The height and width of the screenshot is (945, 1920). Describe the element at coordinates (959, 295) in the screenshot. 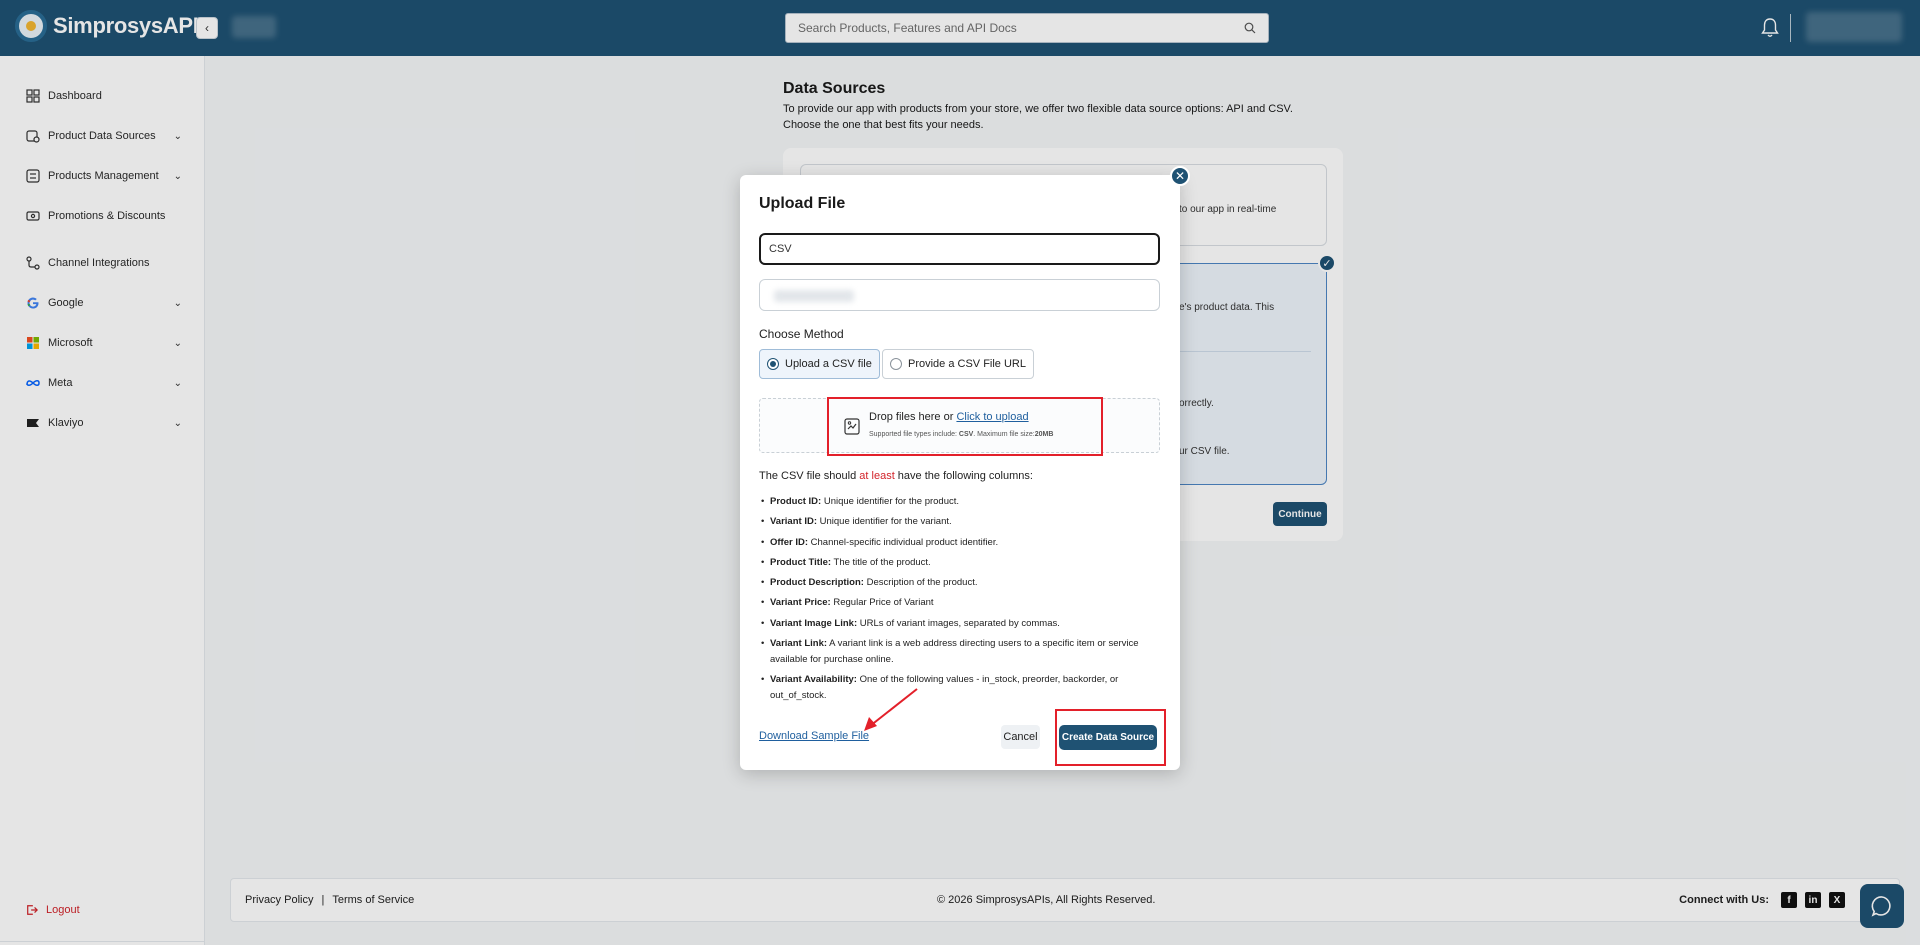

I see `data-source-name-input` at that location.